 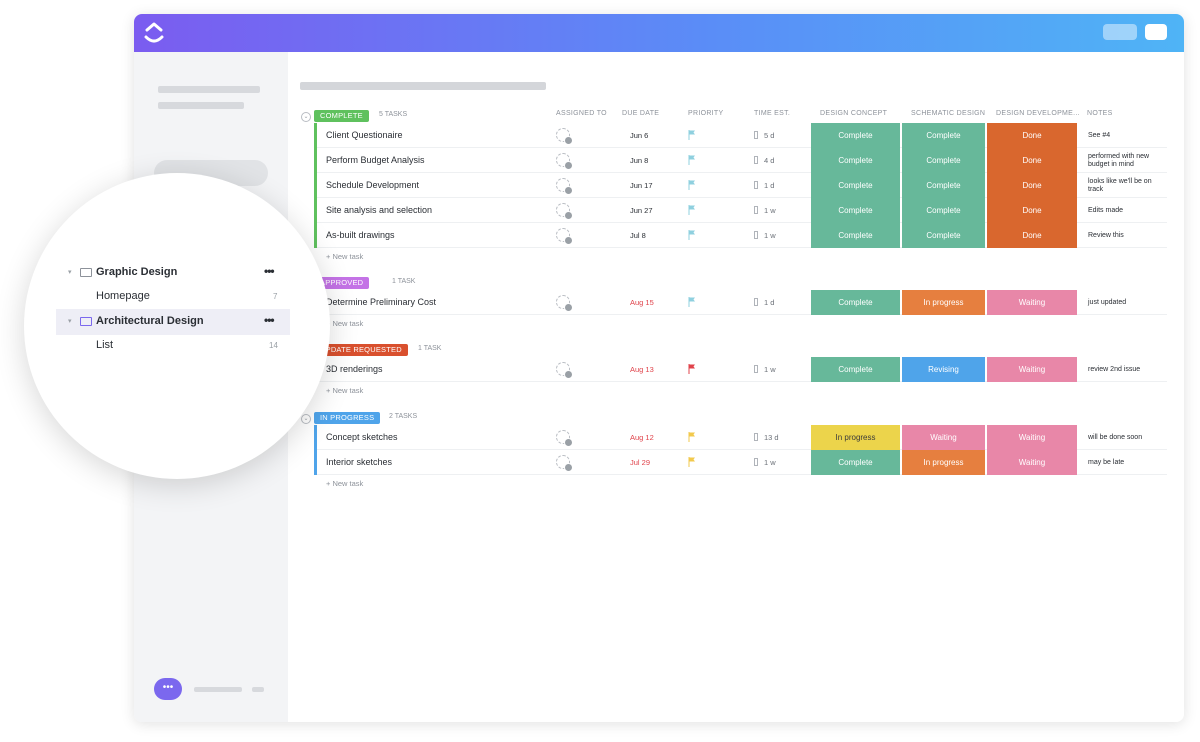 I want to click on design-concept-status: In progress, so click(x=855, y=437).